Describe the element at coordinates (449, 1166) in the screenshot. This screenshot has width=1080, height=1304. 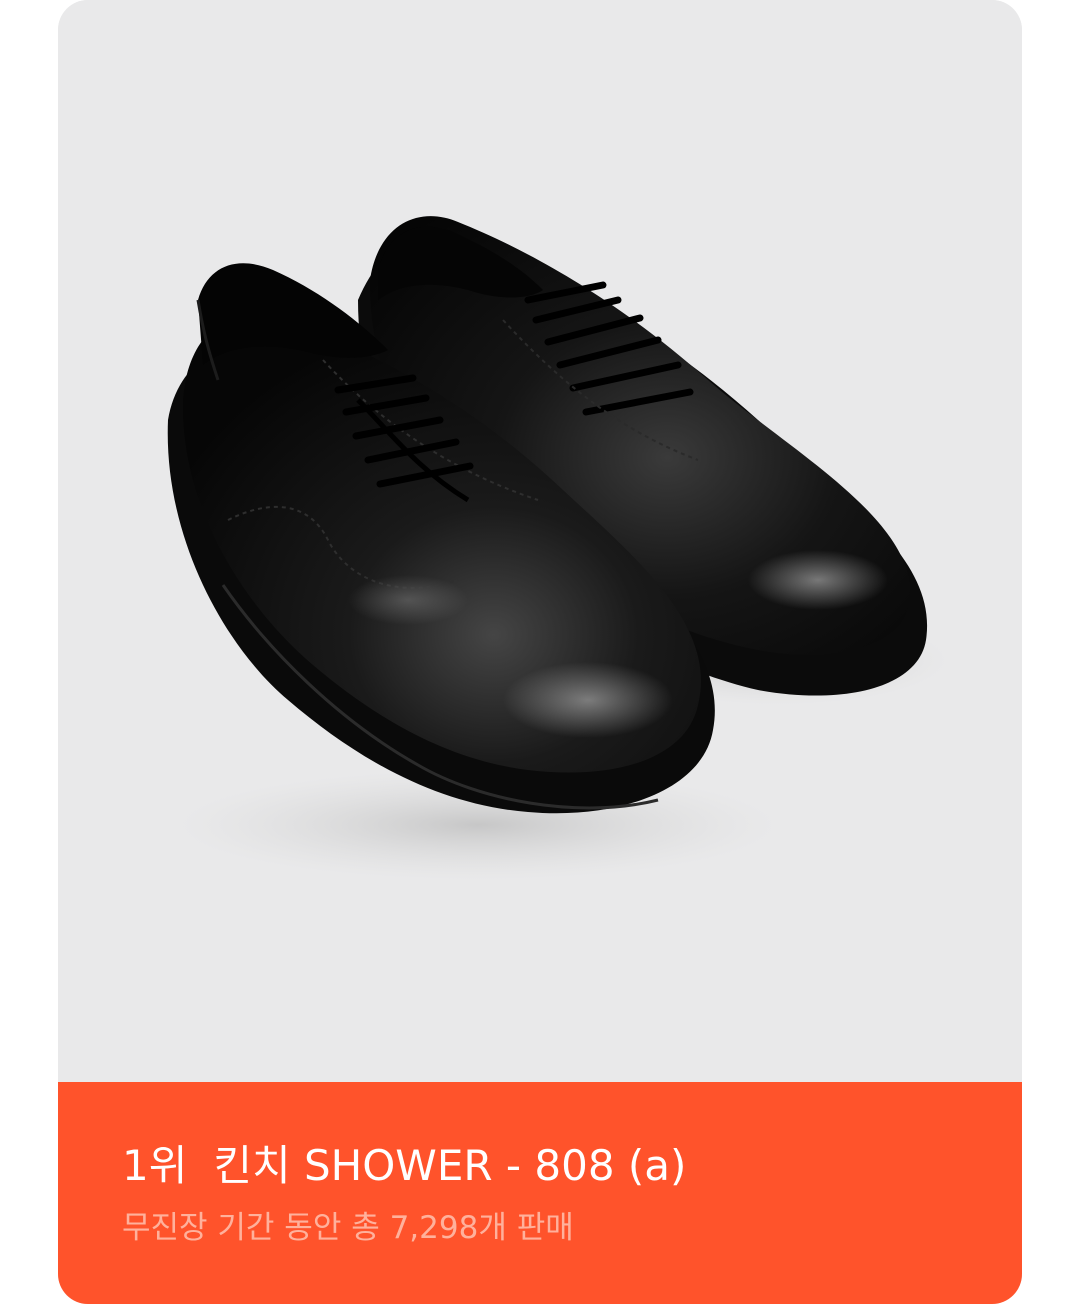
I see `product-title: 킨치 SHOWER - 808 (a)` at that location.